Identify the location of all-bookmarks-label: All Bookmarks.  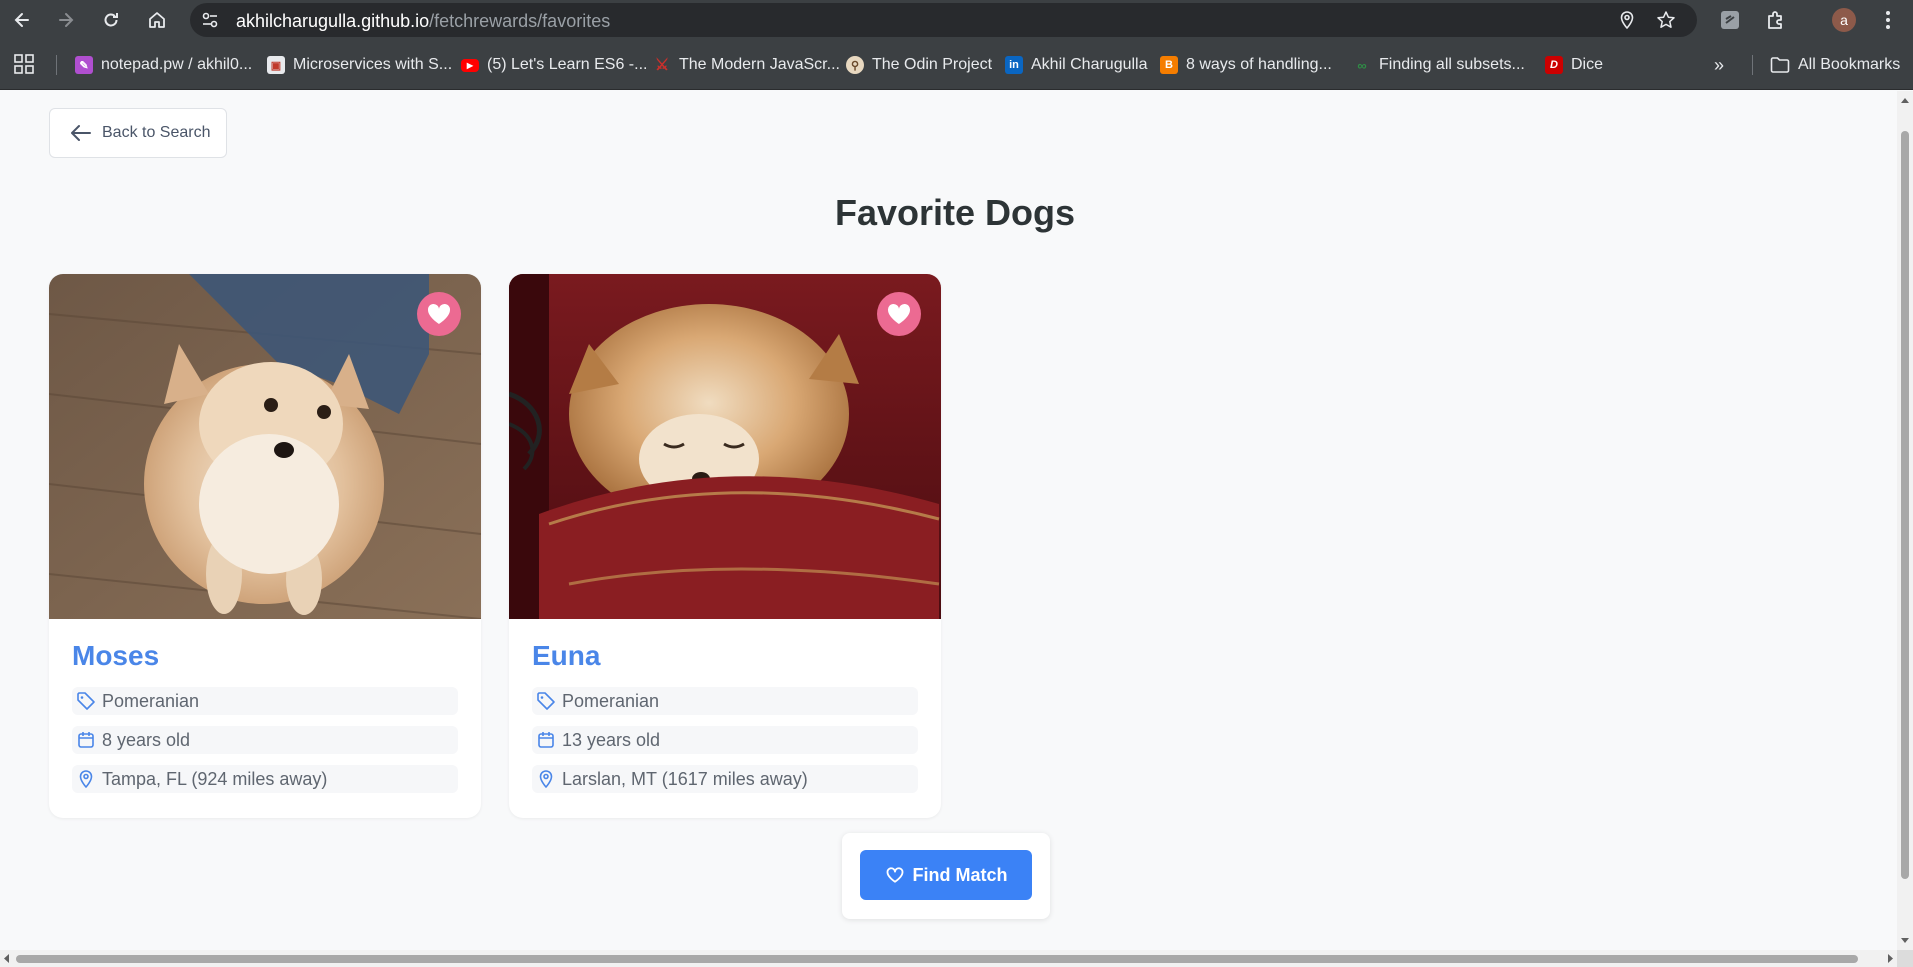
(1849, 64).